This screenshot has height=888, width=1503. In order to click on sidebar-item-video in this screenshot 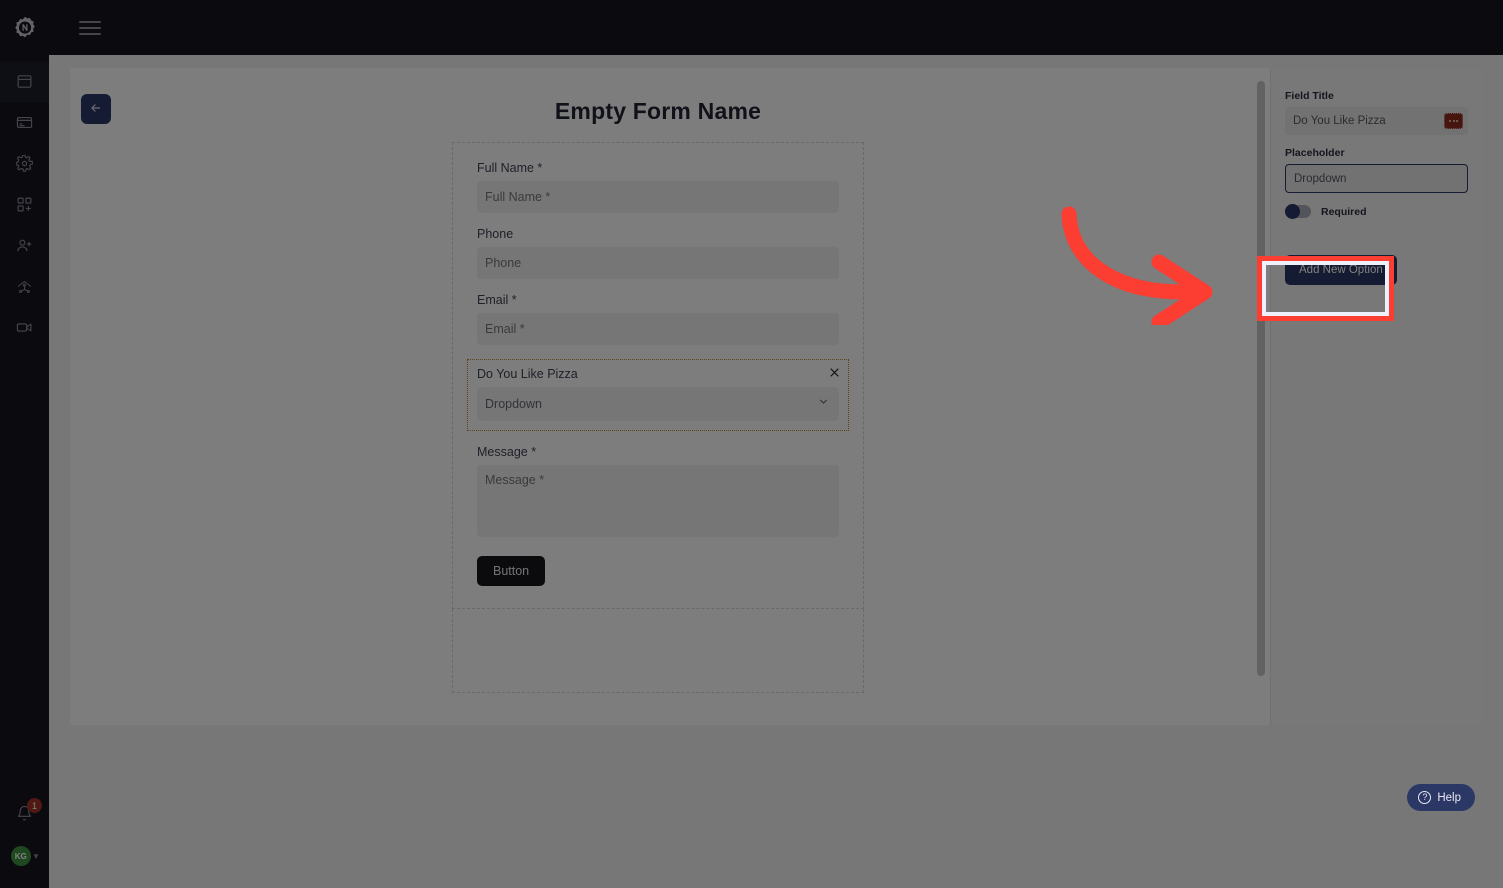, I will do `click(24, 327)`.